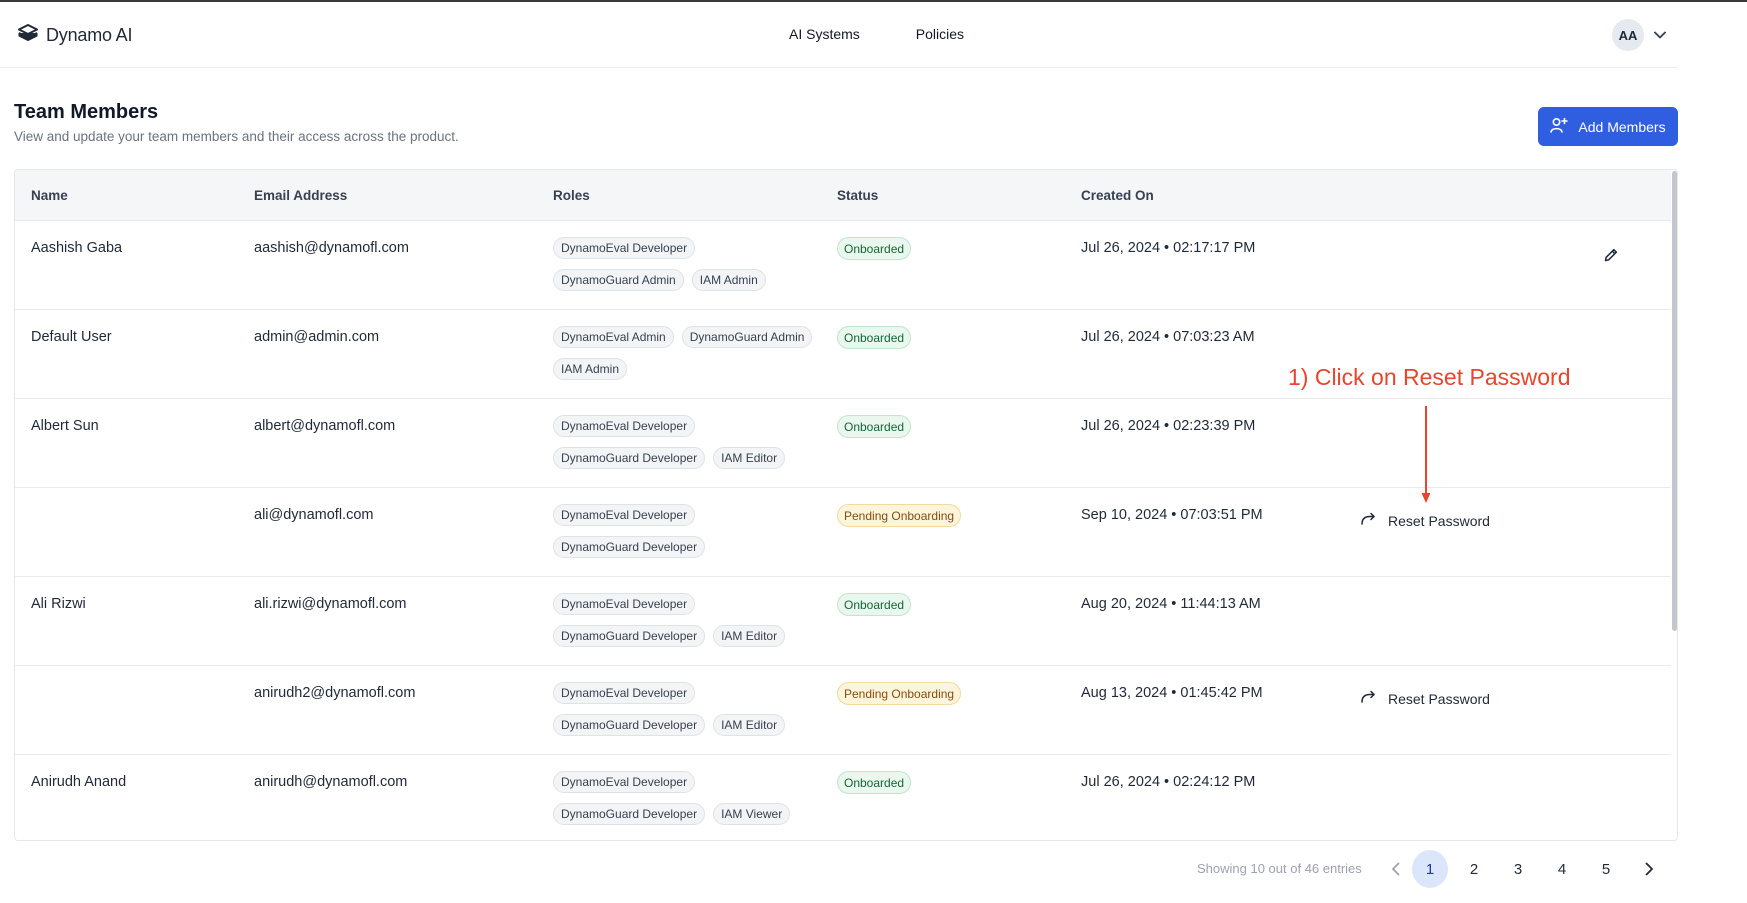 The image size is (1747, 903). I want to click on dynamo-logo-icon, so click(28, 35).